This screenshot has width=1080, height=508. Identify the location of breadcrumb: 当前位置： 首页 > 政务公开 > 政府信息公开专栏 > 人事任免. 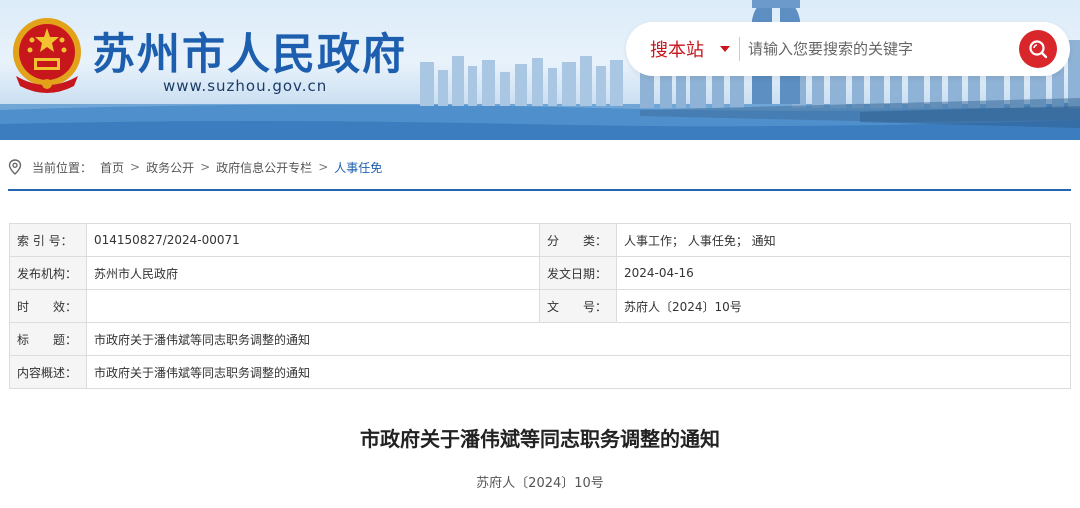
(195, 167).